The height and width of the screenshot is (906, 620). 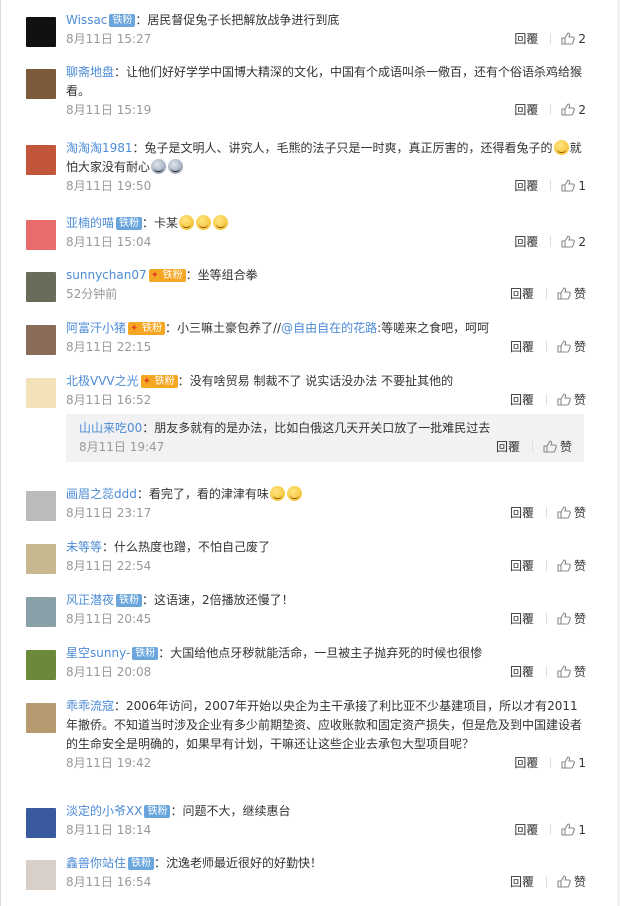 What do you see at coordinates (582, 186) in the screenshot?
I see `like-count: 1` at bounding box center [582, 186].